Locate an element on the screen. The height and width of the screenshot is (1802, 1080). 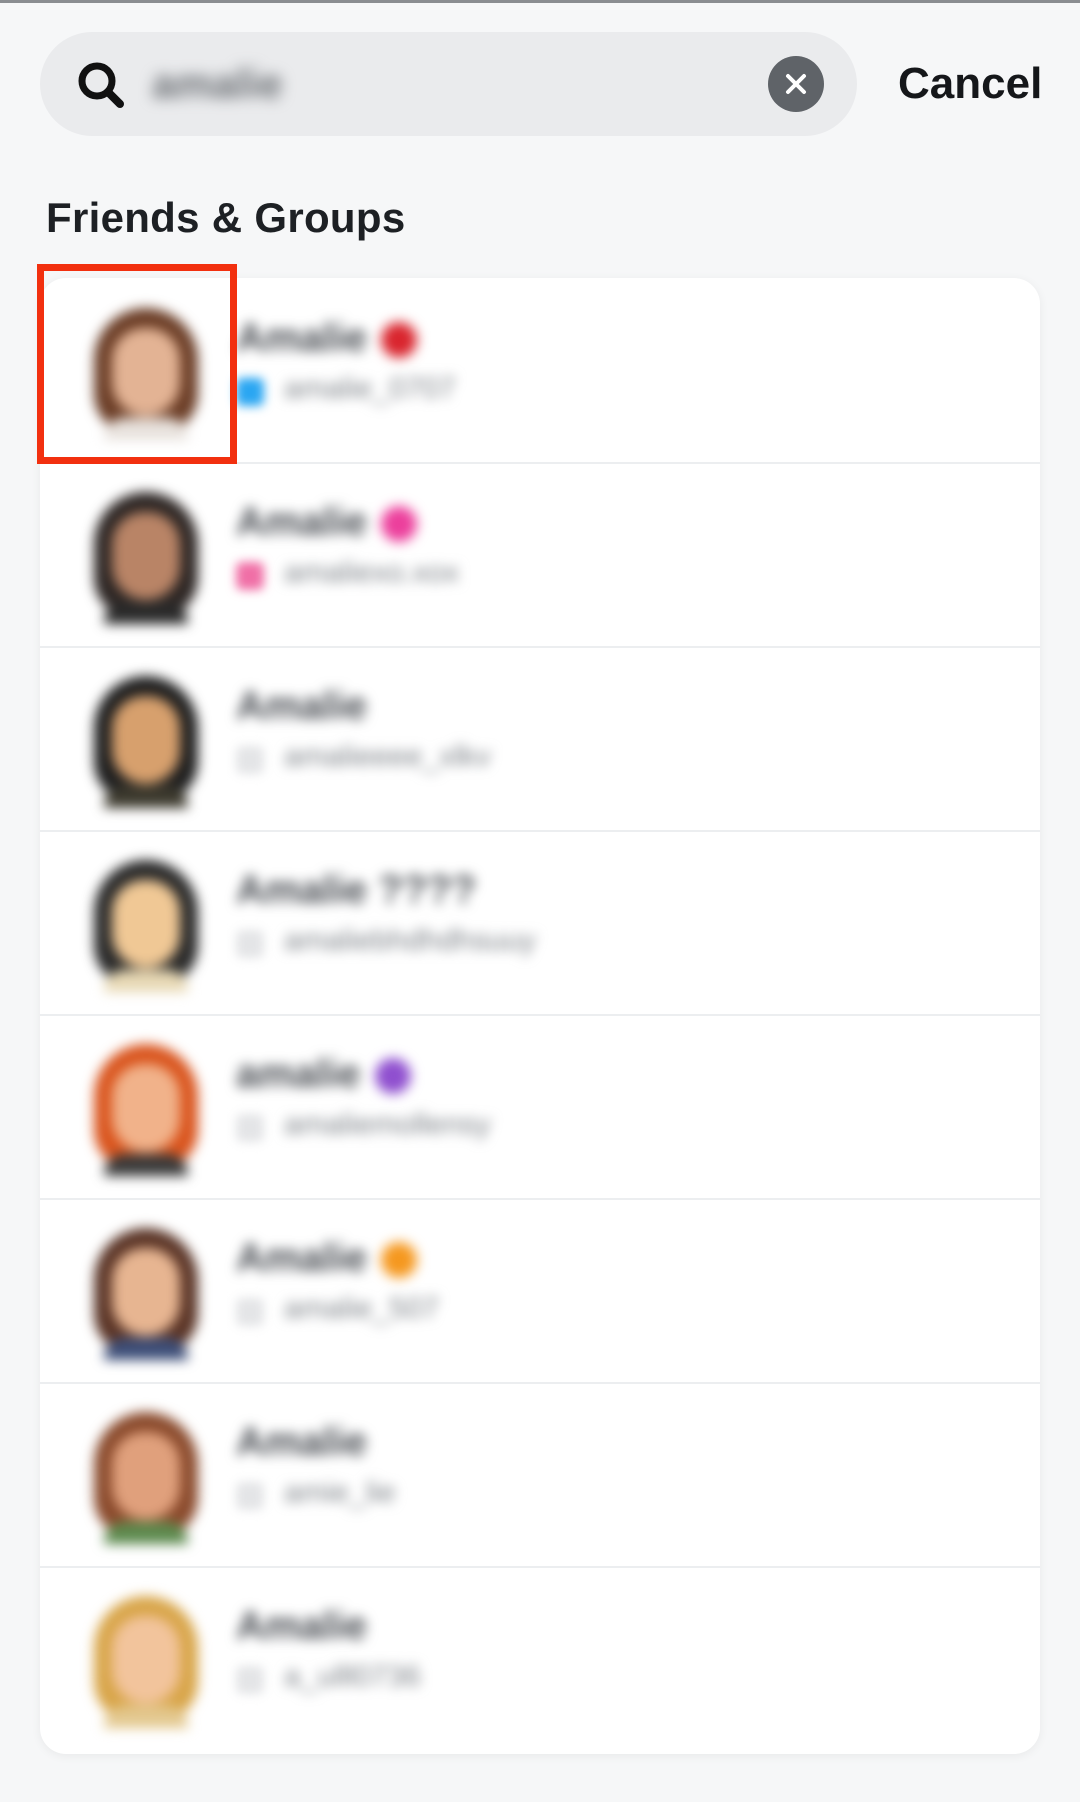
friend-username: amalie_0707 is located at coordinates (370, 388).